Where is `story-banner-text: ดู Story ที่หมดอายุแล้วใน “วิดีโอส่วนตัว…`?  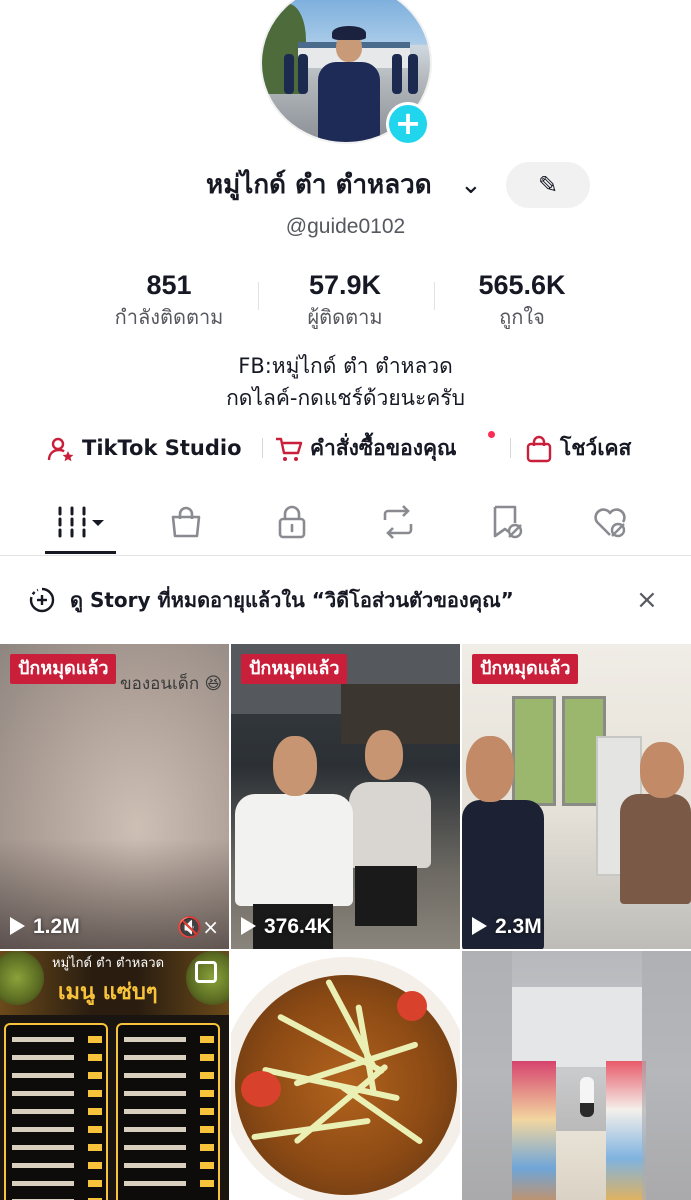
story-banner-text: ดู Story ที่หมดอายุแล้วใน “วิดีโอส่วนตัว… is located at coordinates (292, 600).